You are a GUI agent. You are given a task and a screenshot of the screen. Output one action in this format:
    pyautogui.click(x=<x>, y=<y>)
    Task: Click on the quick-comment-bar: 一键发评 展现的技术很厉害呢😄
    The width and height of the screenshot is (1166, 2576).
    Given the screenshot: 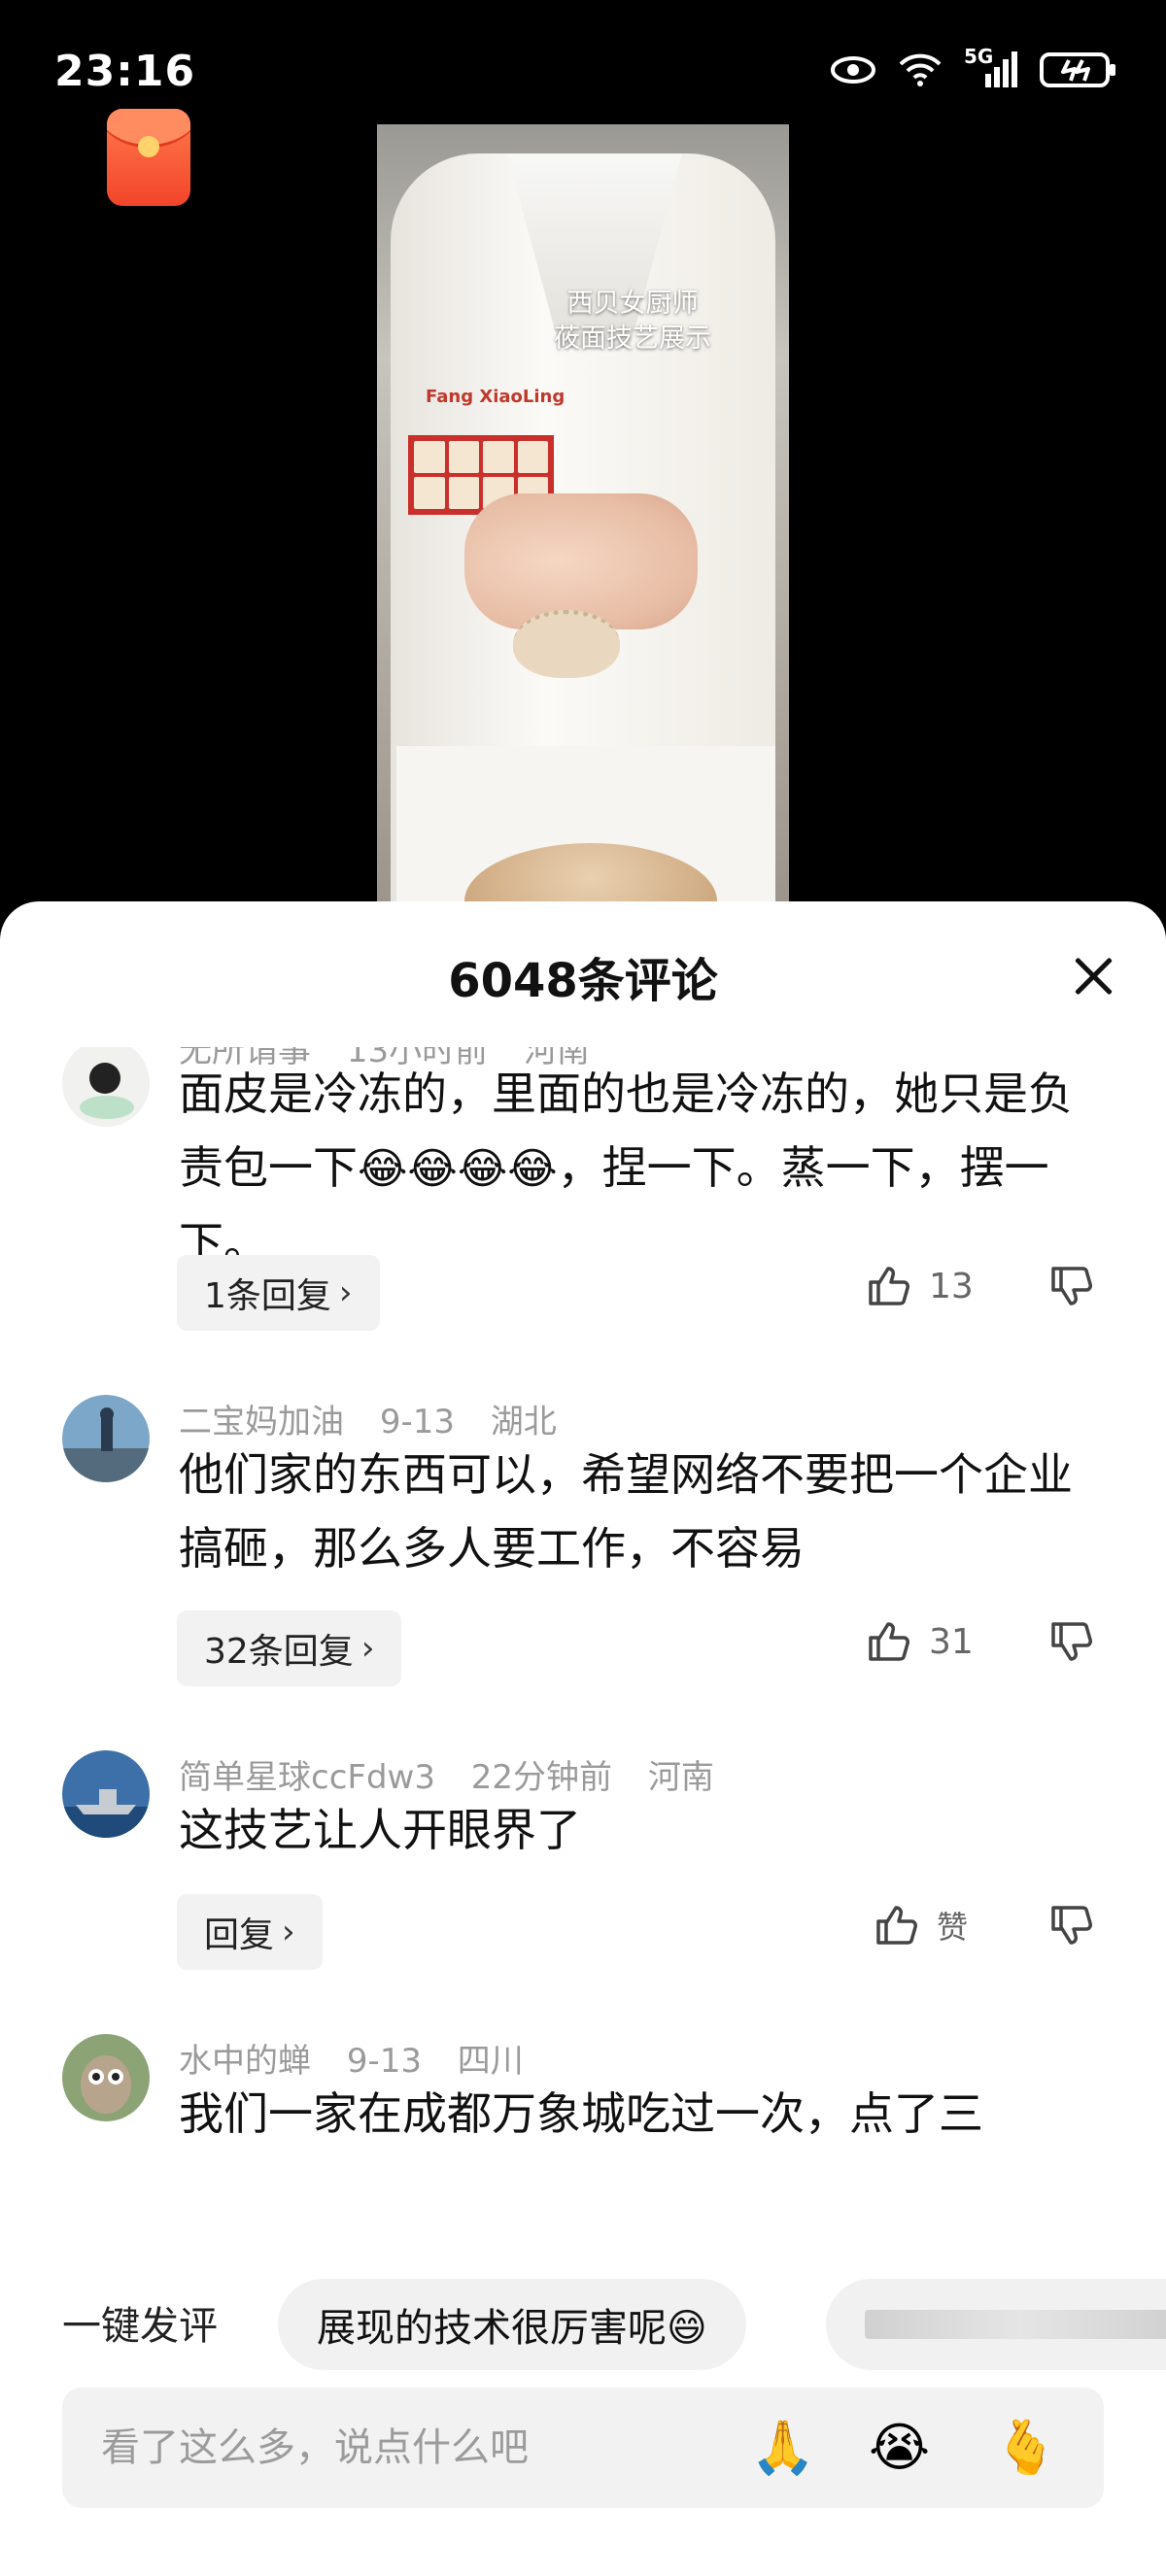 What is the action you would take?
    pyautogui.click(x=583, y=2324)
    